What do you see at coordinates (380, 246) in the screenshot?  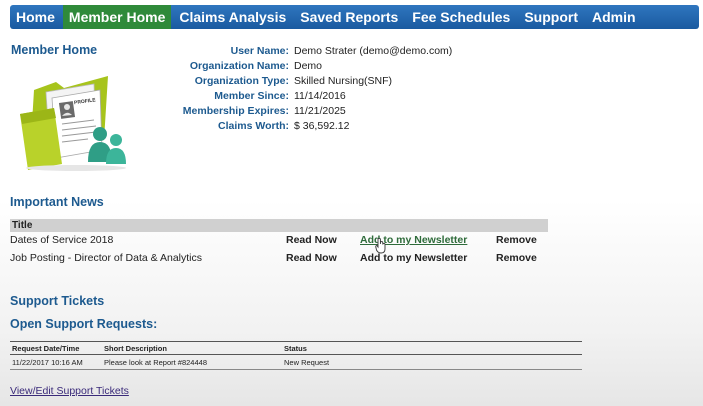 I see `hand-cursor-icon` at bounding box center [380, 246].